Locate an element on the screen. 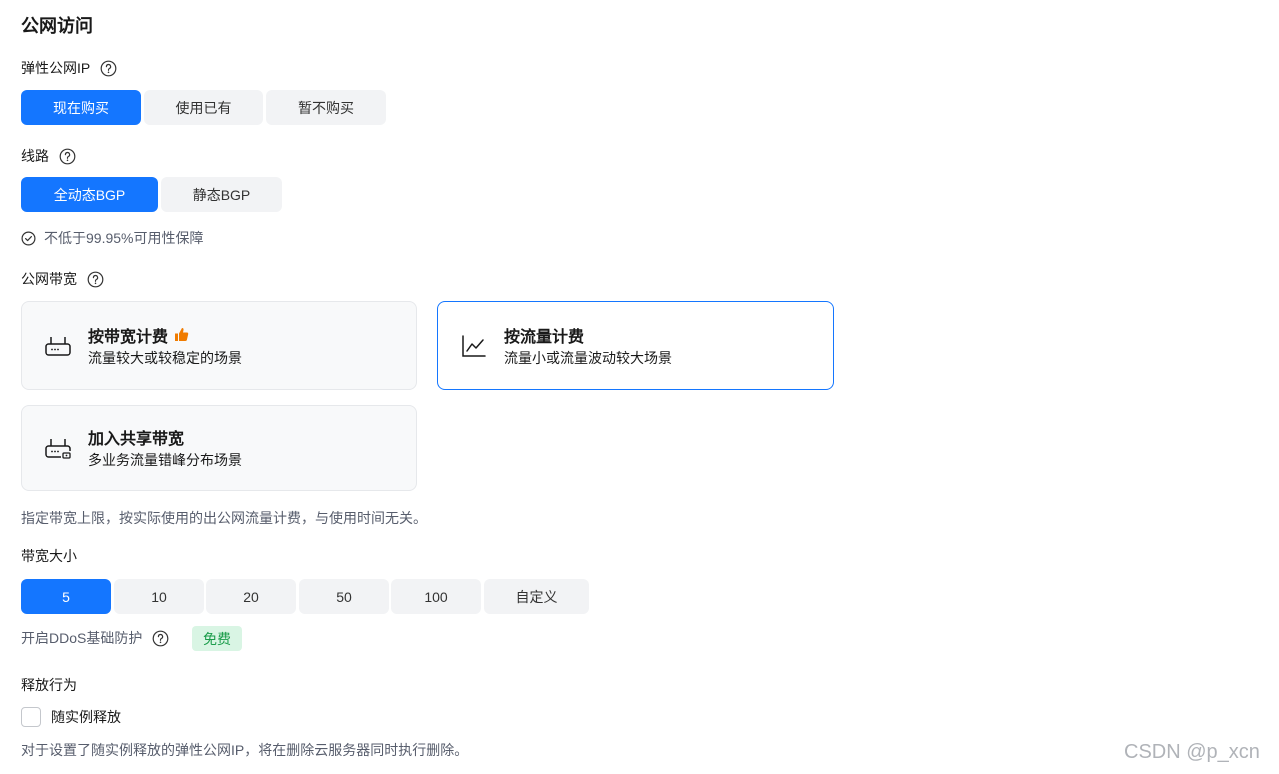  check-circle-icon is located at coordinates (28, 238).